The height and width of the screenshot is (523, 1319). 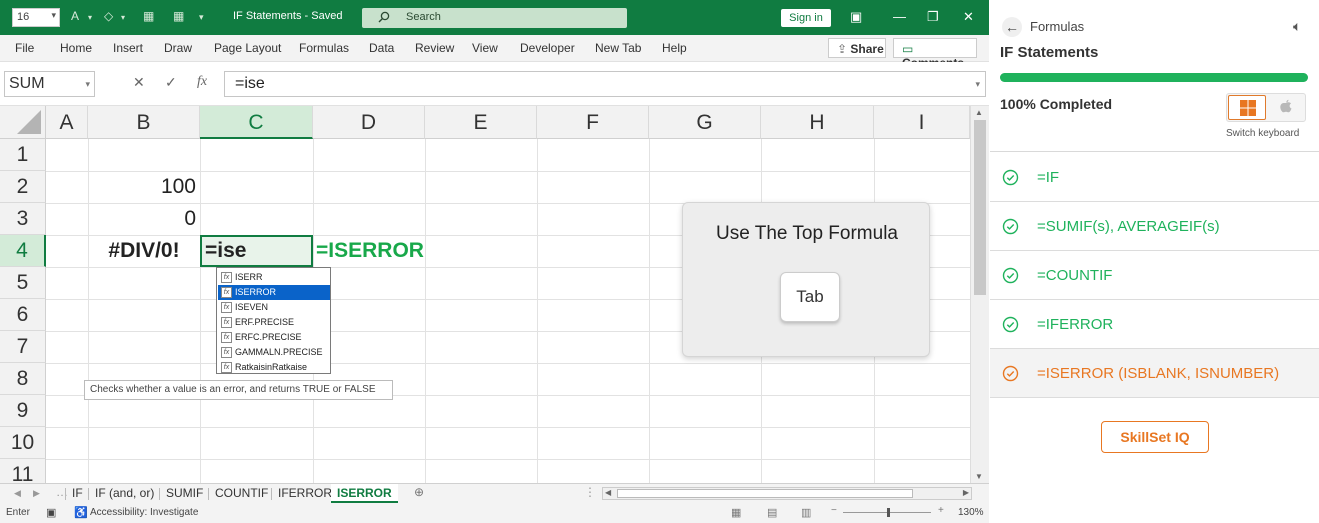 I want to click on menu-developer: Developer, so click(x=547, y=48).